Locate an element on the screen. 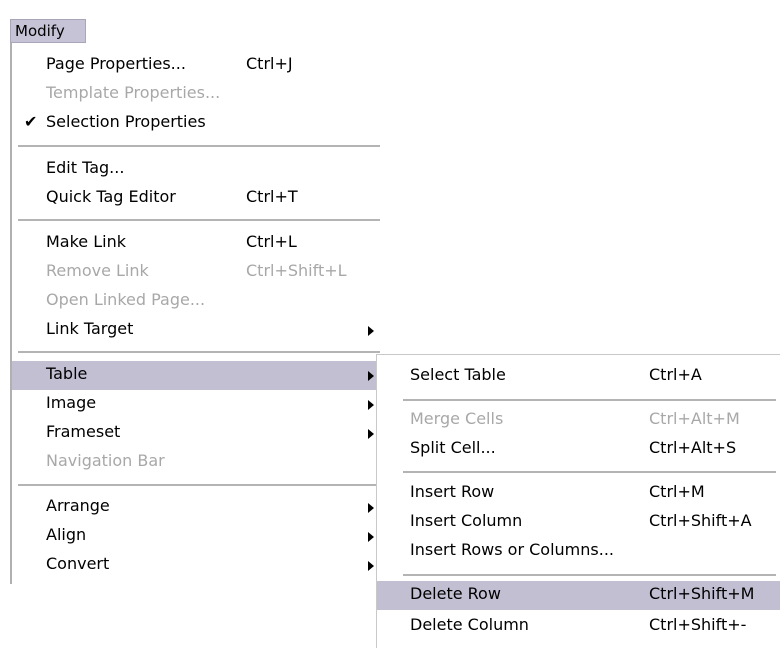 This screenshot has height=648, width=780. menu-item-label: Delete Column is located at coordinates (469, 624).